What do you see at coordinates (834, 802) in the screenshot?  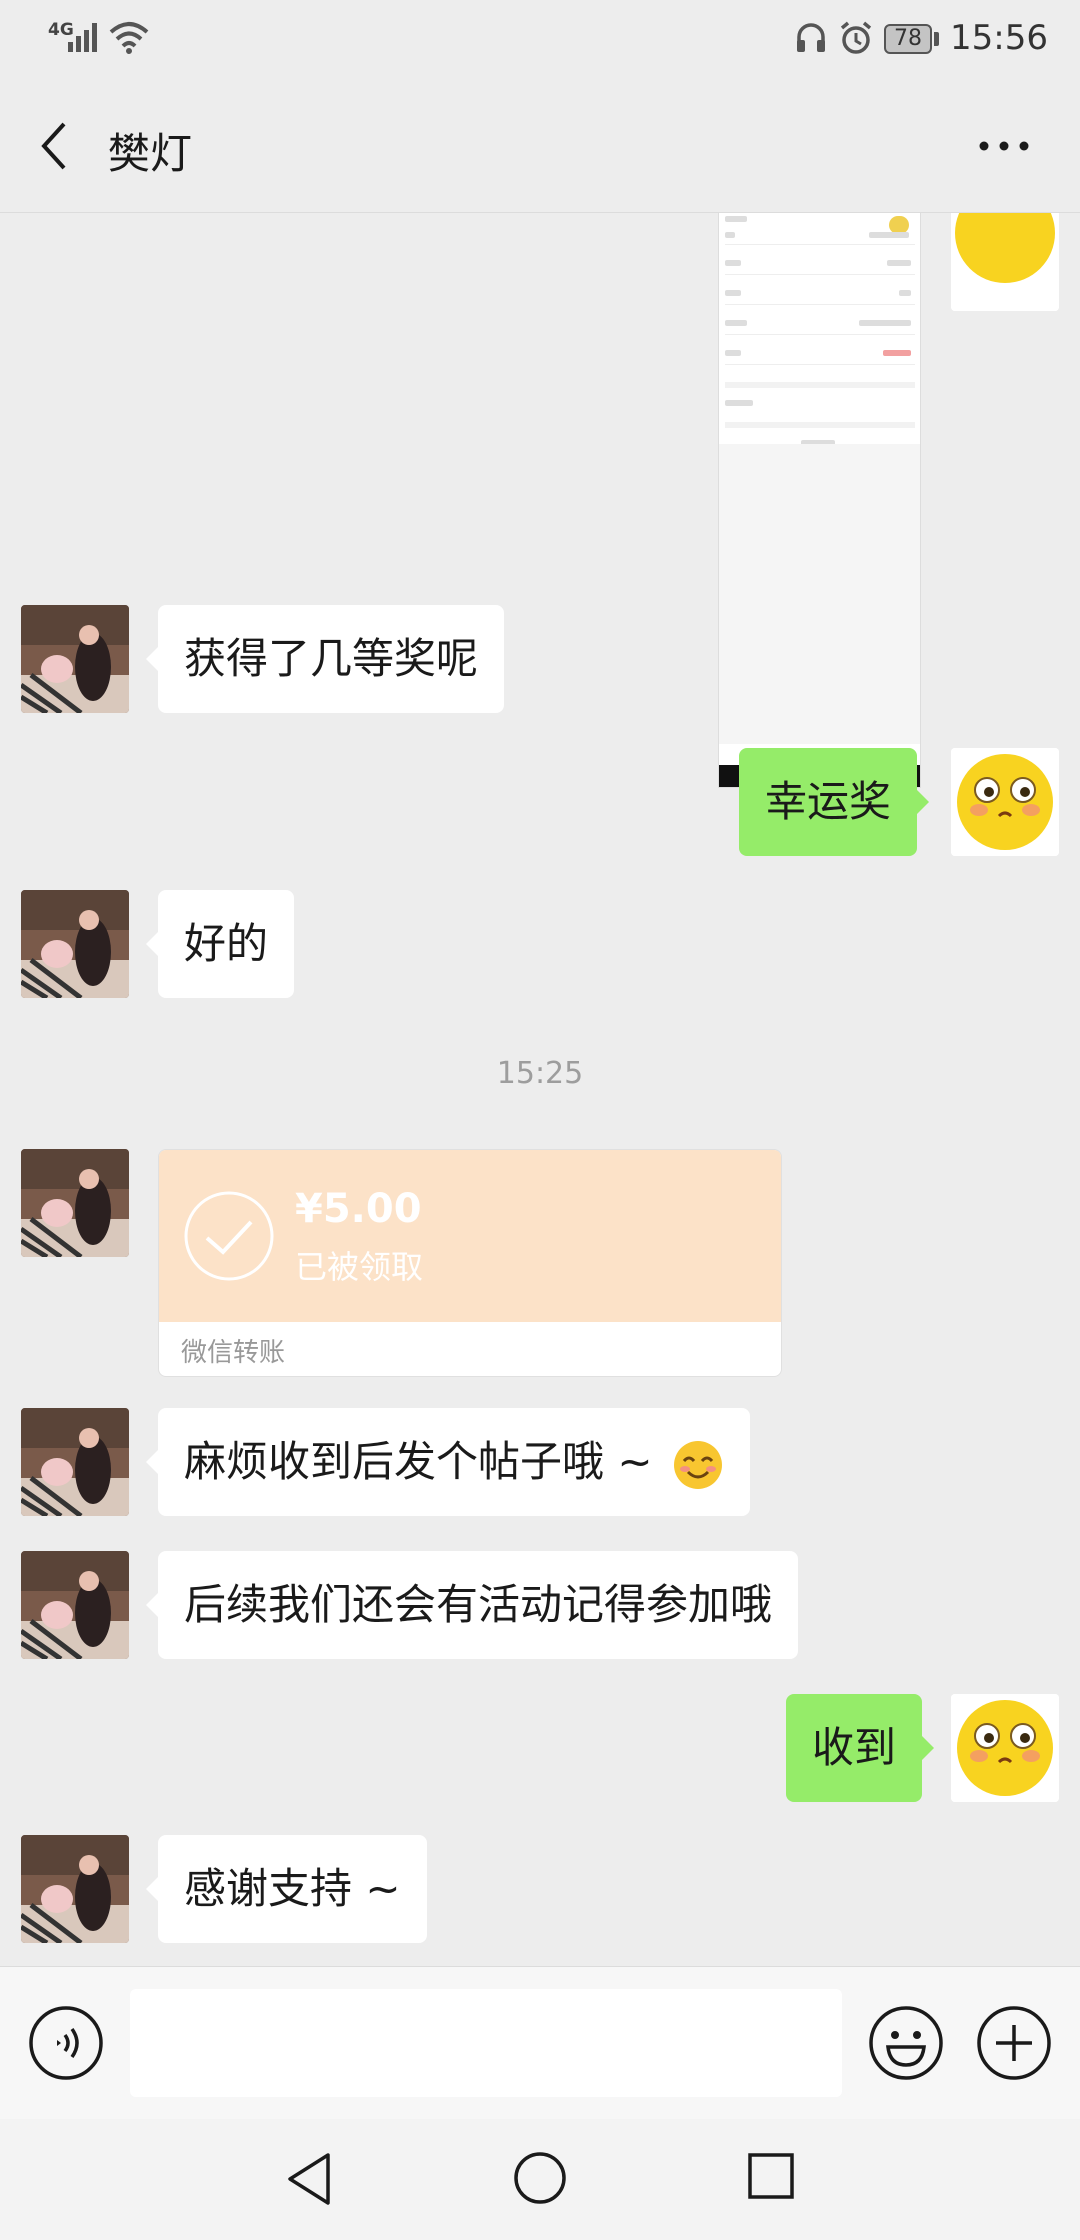 I see `message-bubble: 幸运奖` at bounding box center [834, 802].